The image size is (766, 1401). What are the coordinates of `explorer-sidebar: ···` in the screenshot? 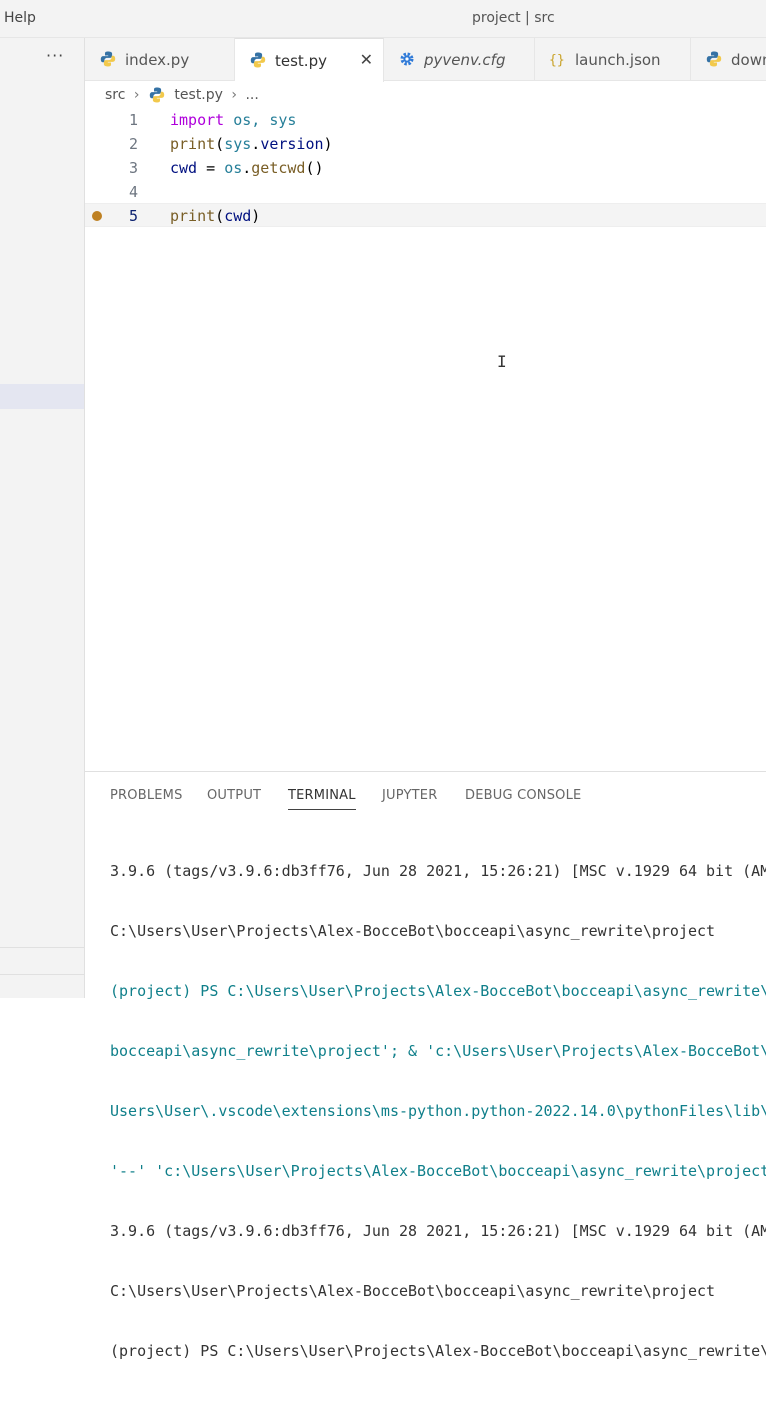 It's located at (42, 518).